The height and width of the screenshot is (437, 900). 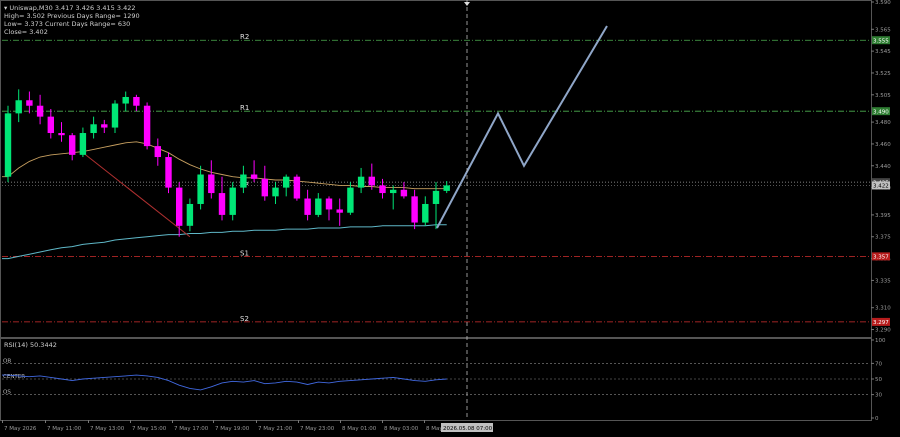 I want to click on time-axis-label: 7 May 17:00, so click(x=191, y=429).